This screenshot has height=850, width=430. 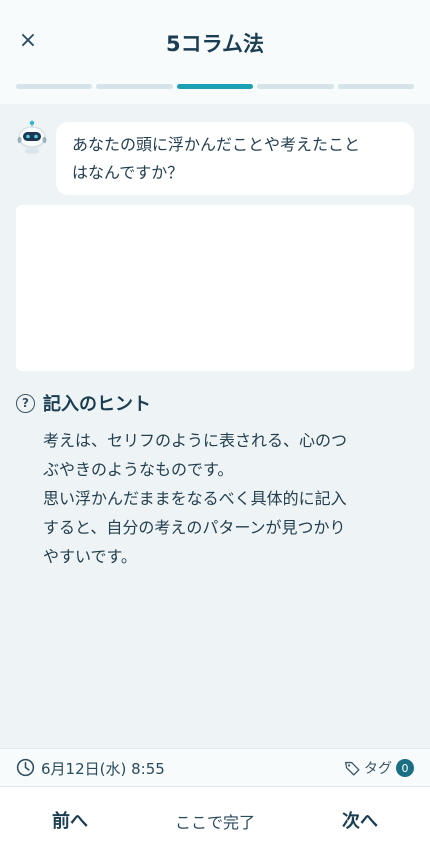 What do you see at coordinates (352, 768) in the screenshot?
I see `tag-icon` at bounding box center [352, 768].